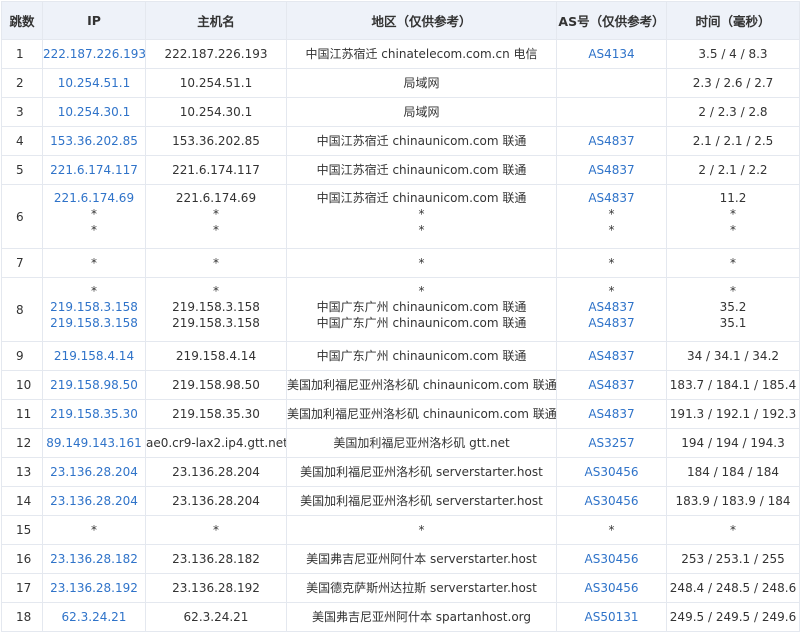 This screenshot has width=800, height=632. Describe the element at coordinates (22, 263) in the screenshot. I see `hop-number: 7` at that location.